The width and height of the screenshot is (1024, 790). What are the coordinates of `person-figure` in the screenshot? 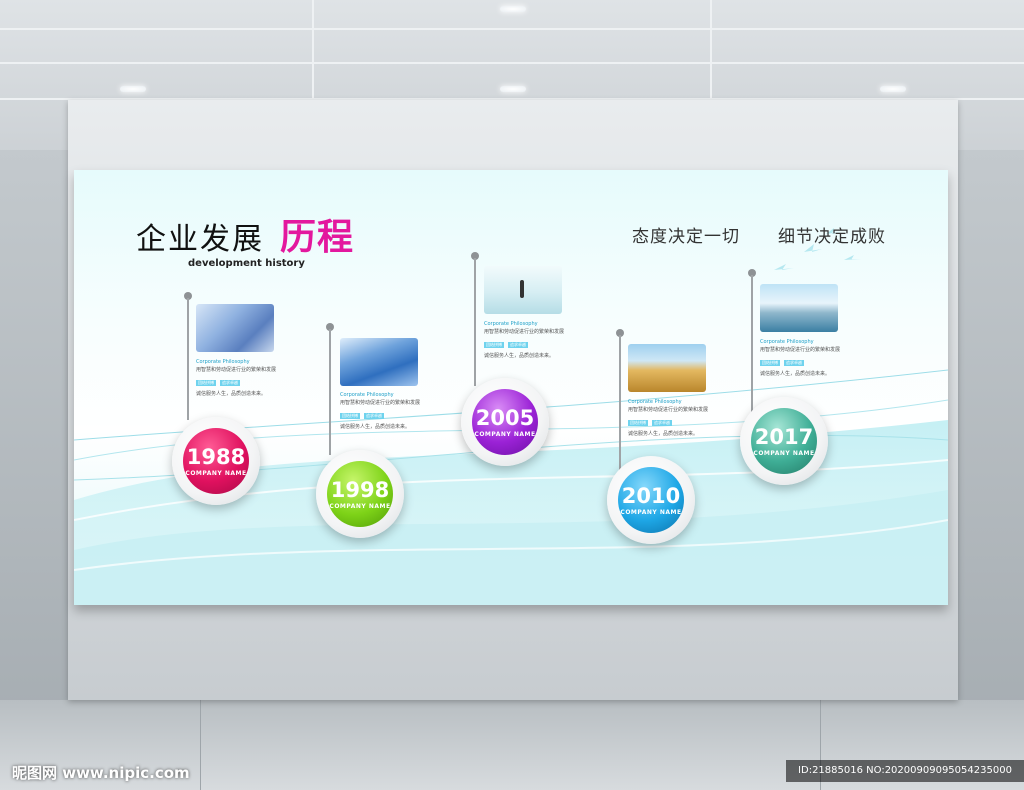 It's located at (522, 289).